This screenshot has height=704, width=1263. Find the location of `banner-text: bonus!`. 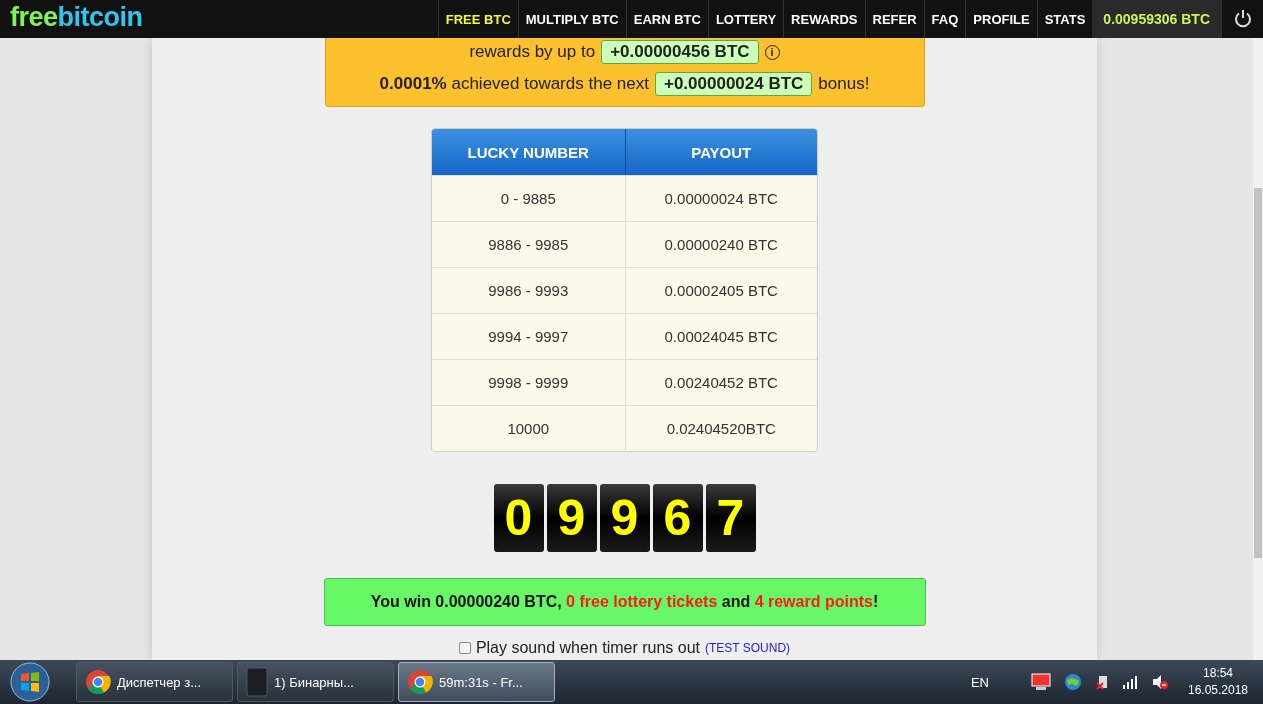

banner-text: bonus! is located at coordinates (844, 84).